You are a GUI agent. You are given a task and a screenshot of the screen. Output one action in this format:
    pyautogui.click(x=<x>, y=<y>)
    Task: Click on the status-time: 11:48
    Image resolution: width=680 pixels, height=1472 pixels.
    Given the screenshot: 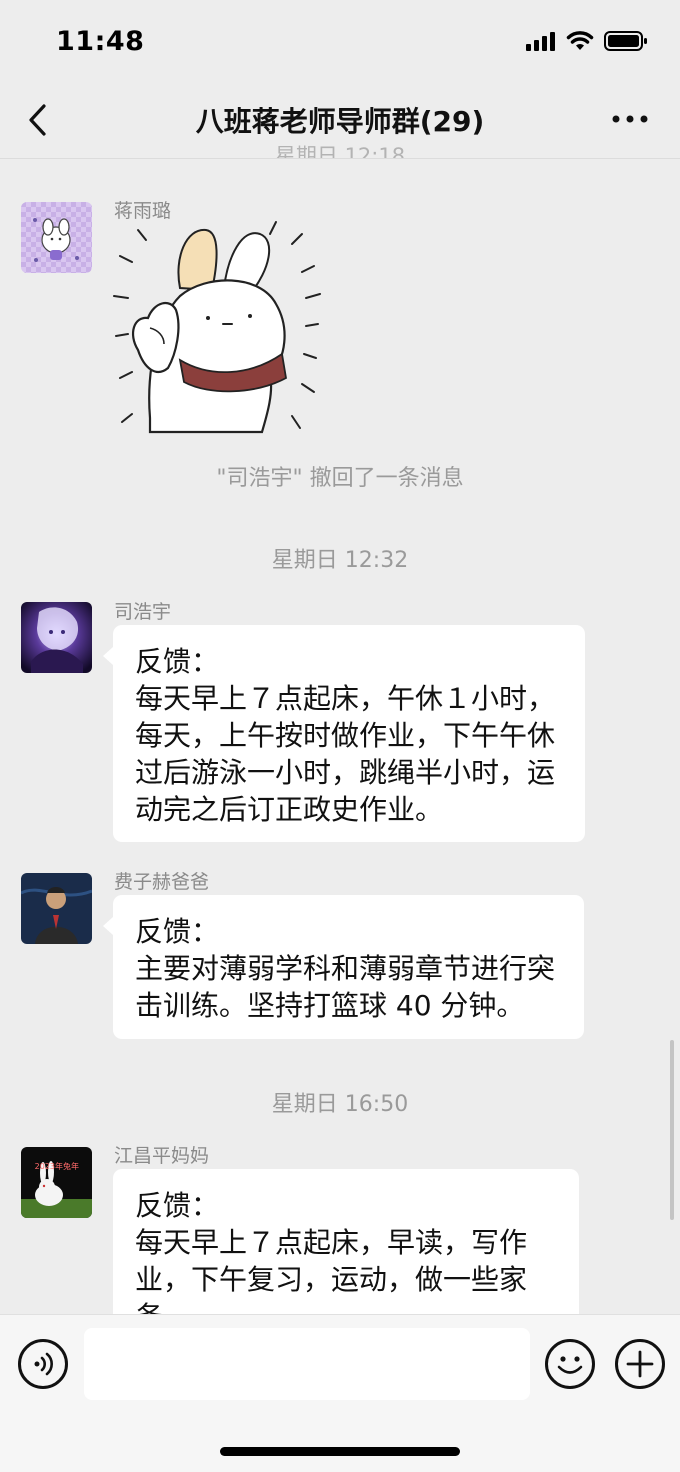 What is the action you would take?
    pyautogui.click(x=100, y=41)
    